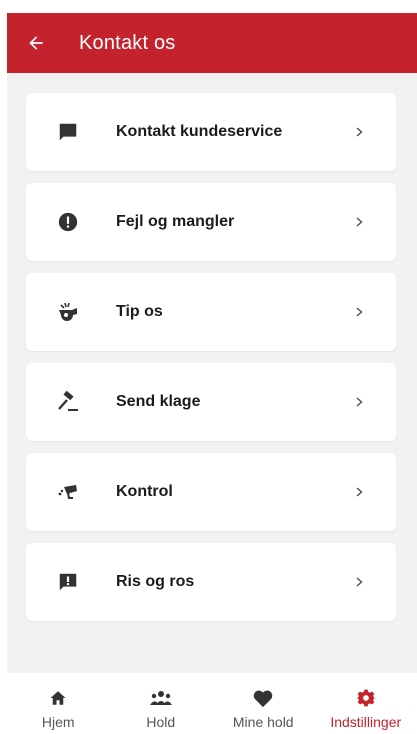 The image size is (417, 734). I want to click on menu-item-kontrol: Kontrol, so click(211, 492).